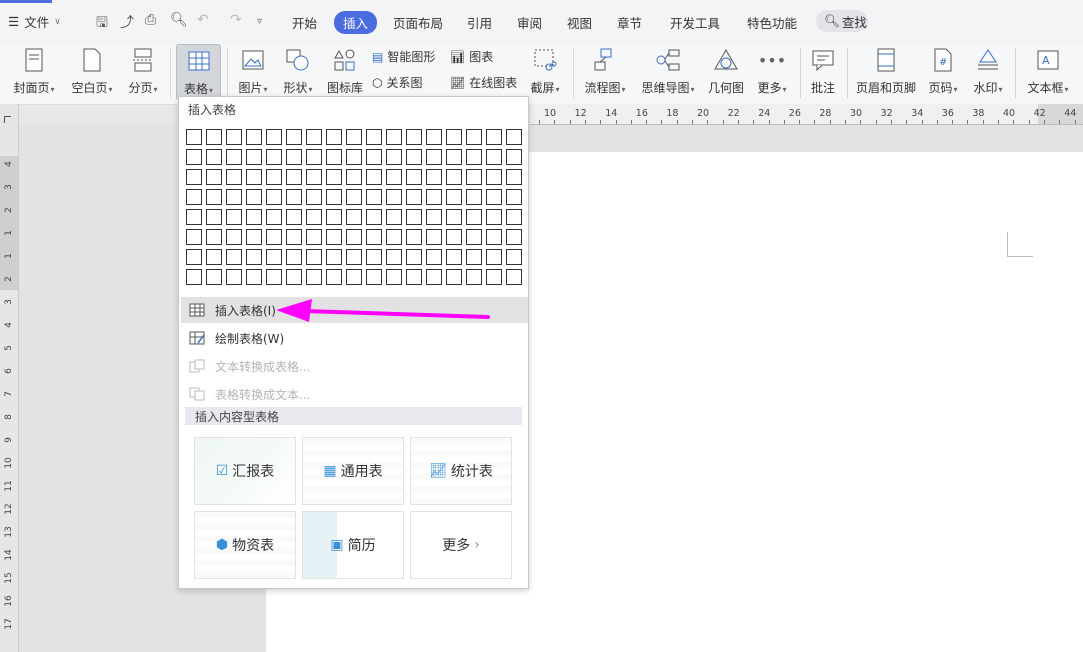  Describe the element at coordinates (9, 378) in the screenshot. I see `vertical-ruler: 43211234567891011121314151617` at that location.